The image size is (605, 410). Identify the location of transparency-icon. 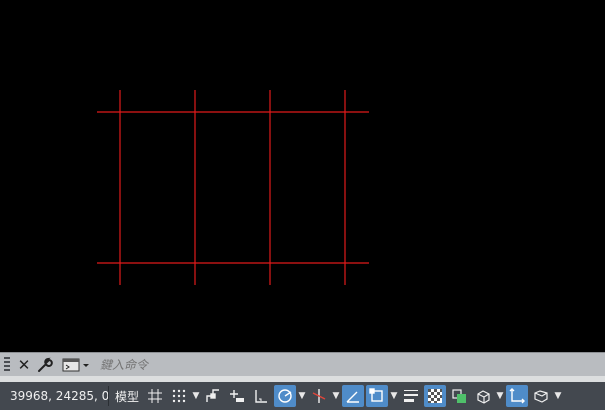
(435, 396).